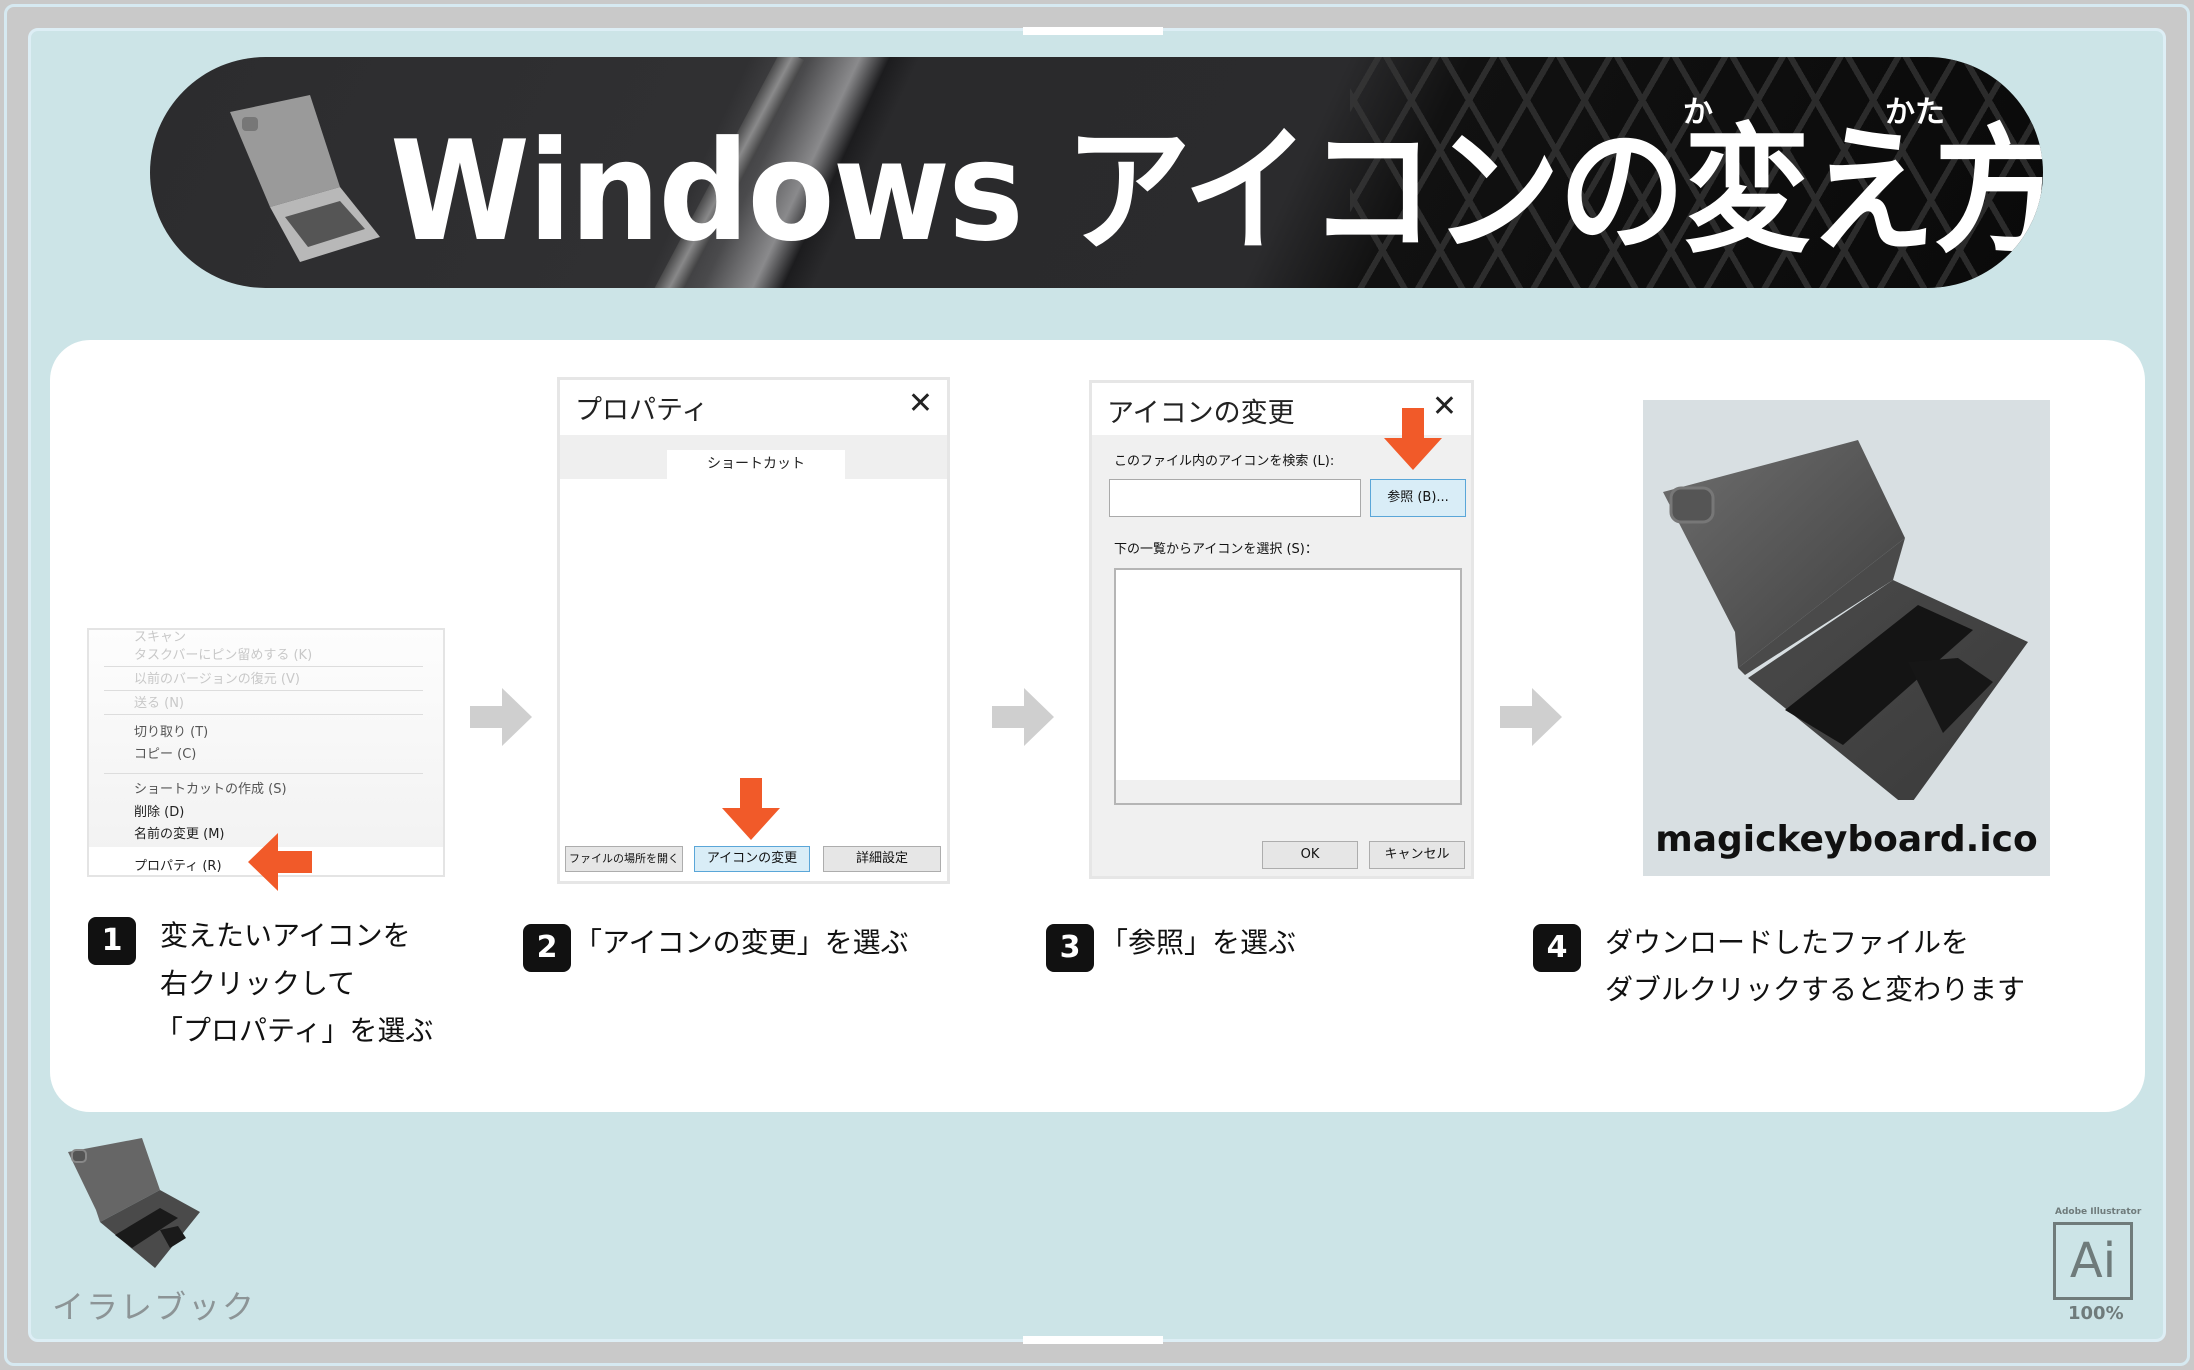  Describe the element at coordinates (1915, 112) in the screenshot. I see `ruby-kata: かた` at that location.